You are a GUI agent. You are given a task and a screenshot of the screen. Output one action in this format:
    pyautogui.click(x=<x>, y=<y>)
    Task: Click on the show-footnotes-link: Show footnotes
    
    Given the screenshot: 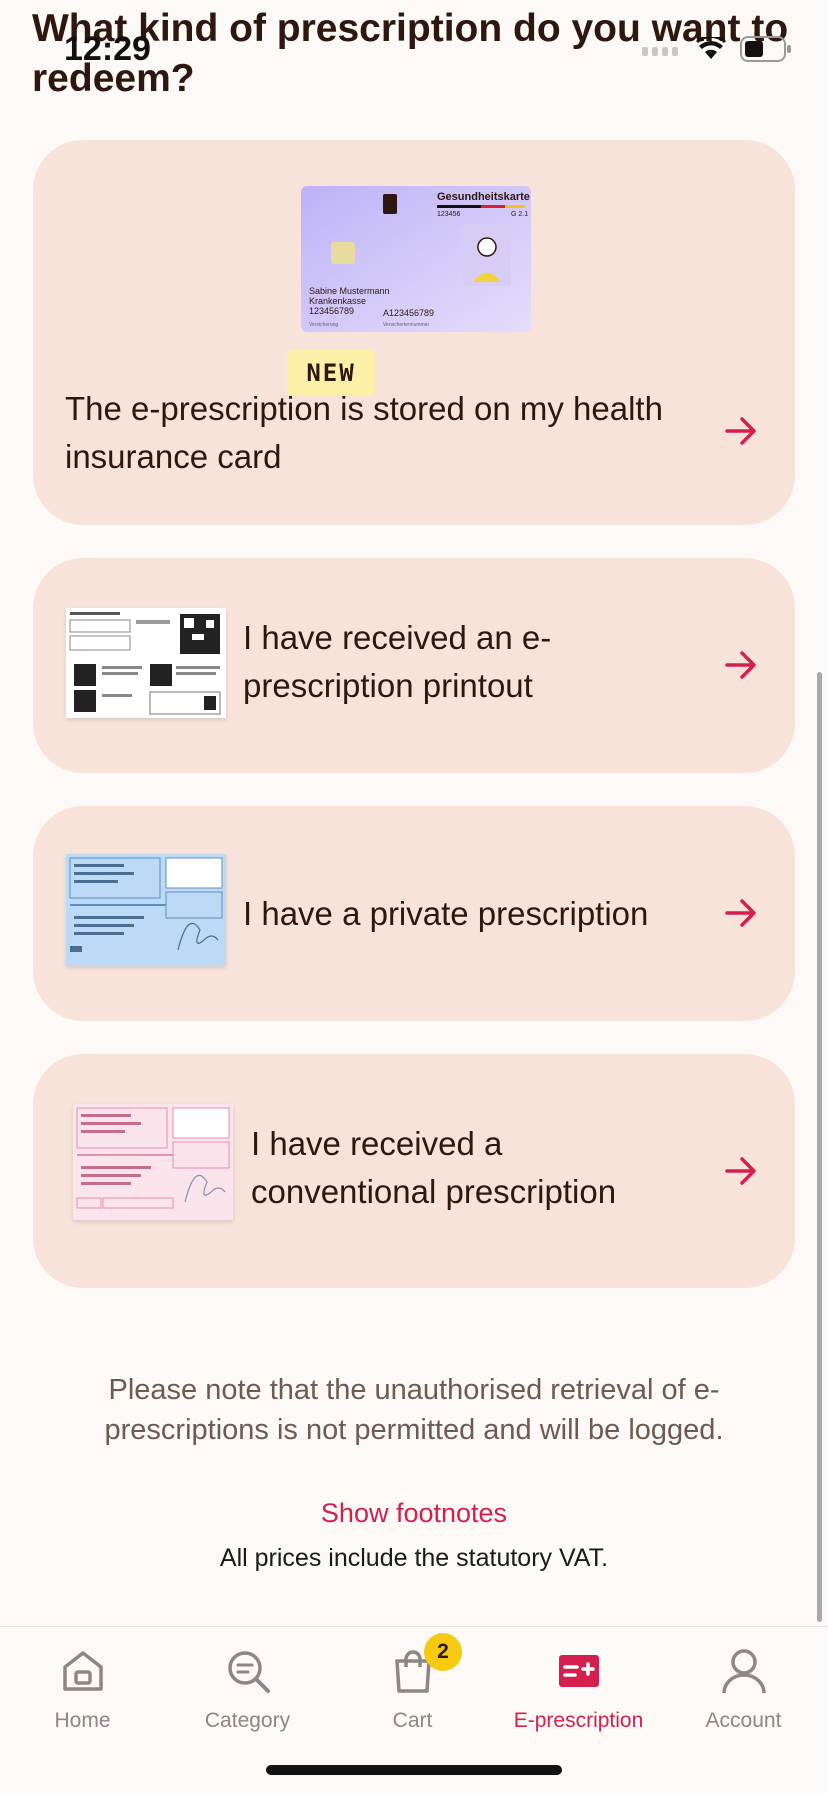 What is the action you would take?
    pyautogui.click(x=414, y=1513)
    